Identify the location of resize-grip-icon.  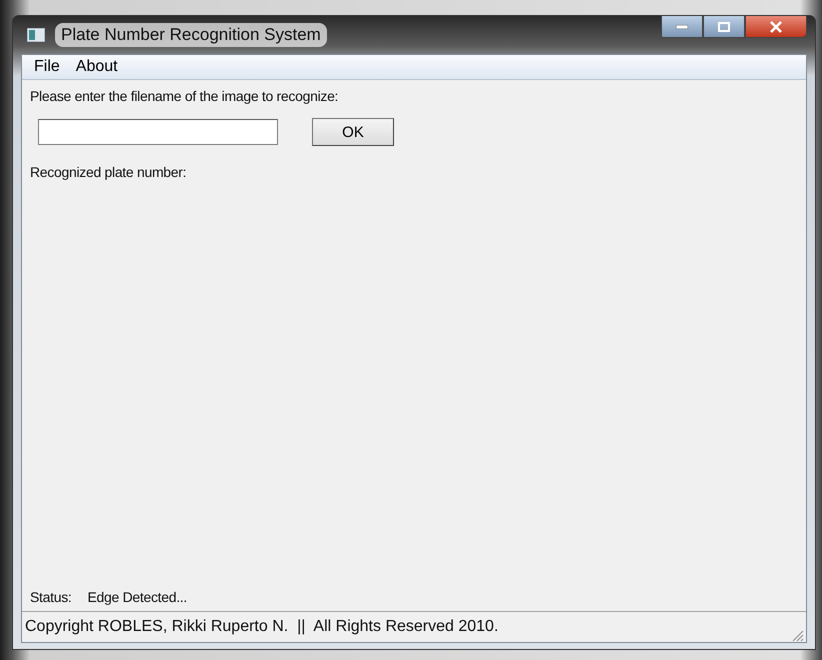
(797, 635).